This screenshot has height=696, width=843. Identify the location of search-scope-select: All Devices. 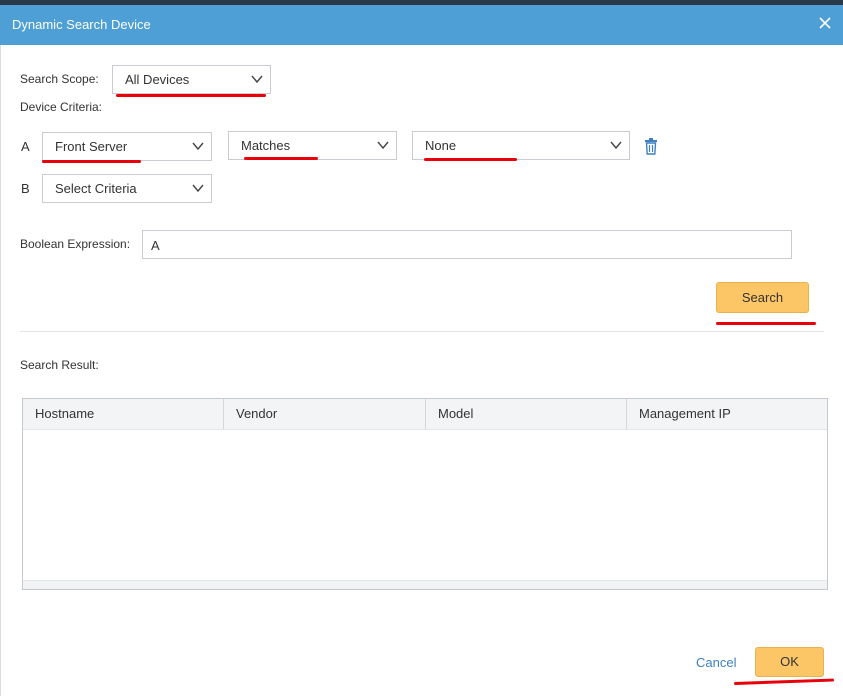
(191, 79).